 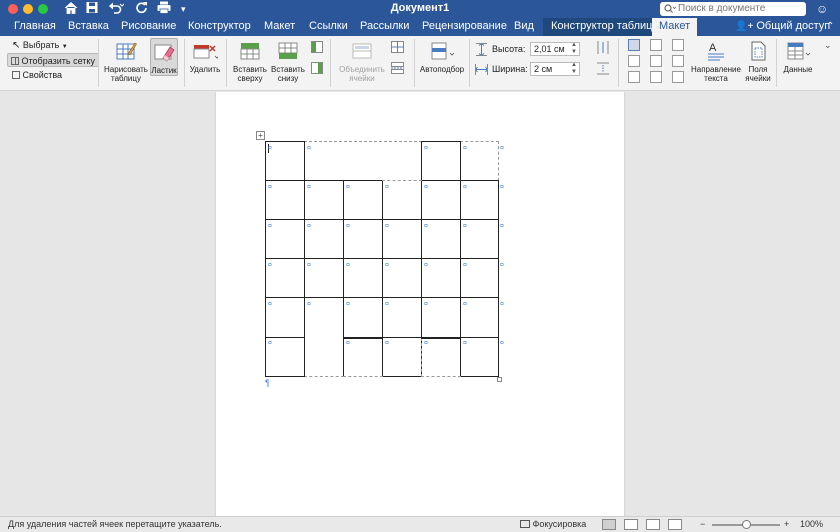 I want to click on tab-draw: Рисование, so click(x=148, y=27).